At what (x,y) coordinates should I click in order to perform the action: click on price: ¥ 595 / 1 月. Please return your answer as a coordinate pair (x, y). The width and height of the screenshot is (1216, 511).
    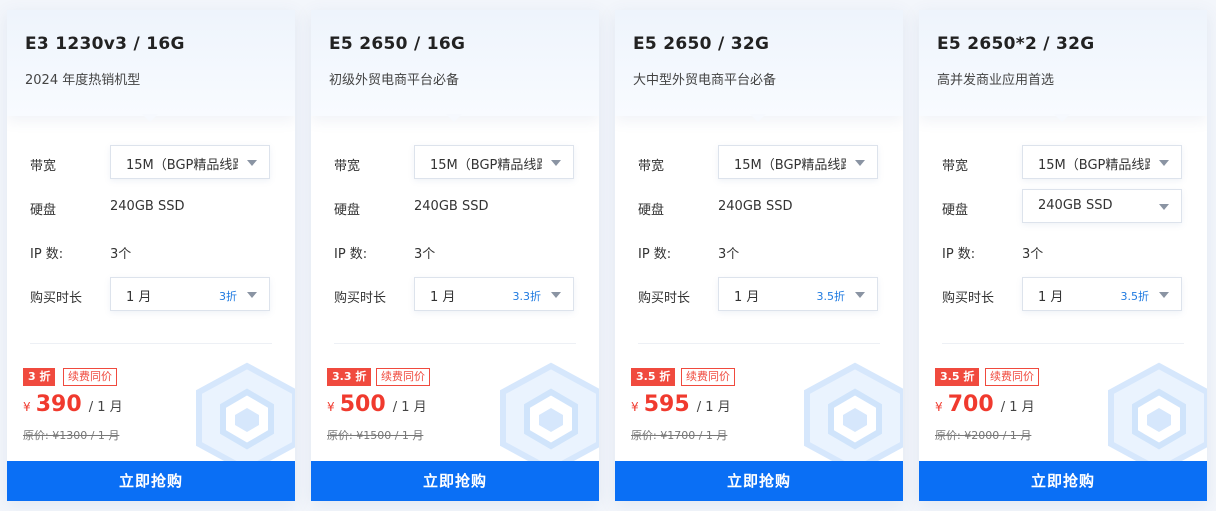
    Looking at the image, I should click on (681, 404).